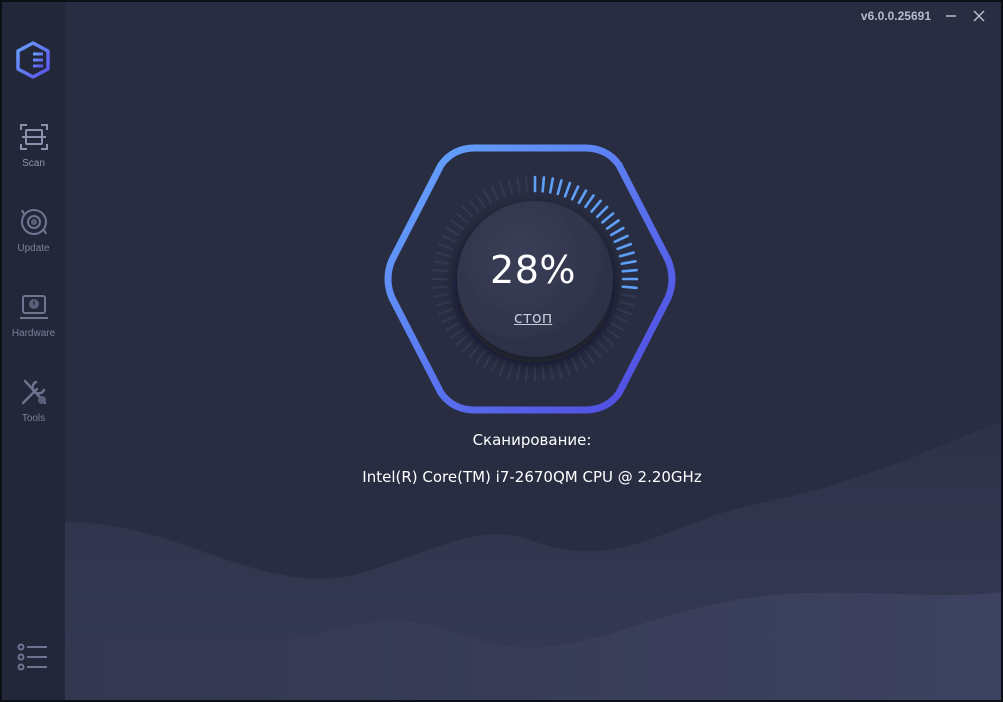  I want to click on sidebar-item-label: Tools, so click(33, 418).